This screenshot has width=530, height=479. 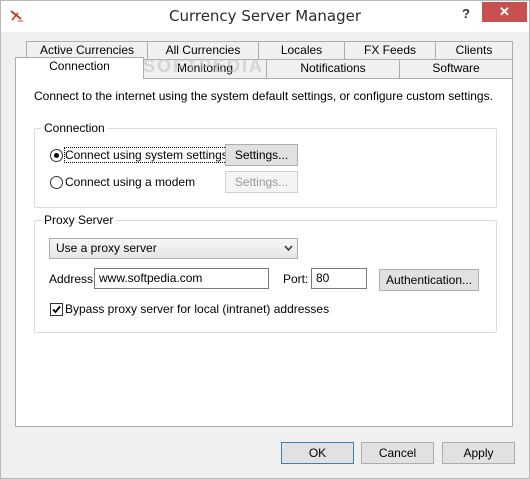 What do you see at coordinates (478, 453) in the screenshot?
I see `apply-button: Apply` at bounding box center [478, 453].